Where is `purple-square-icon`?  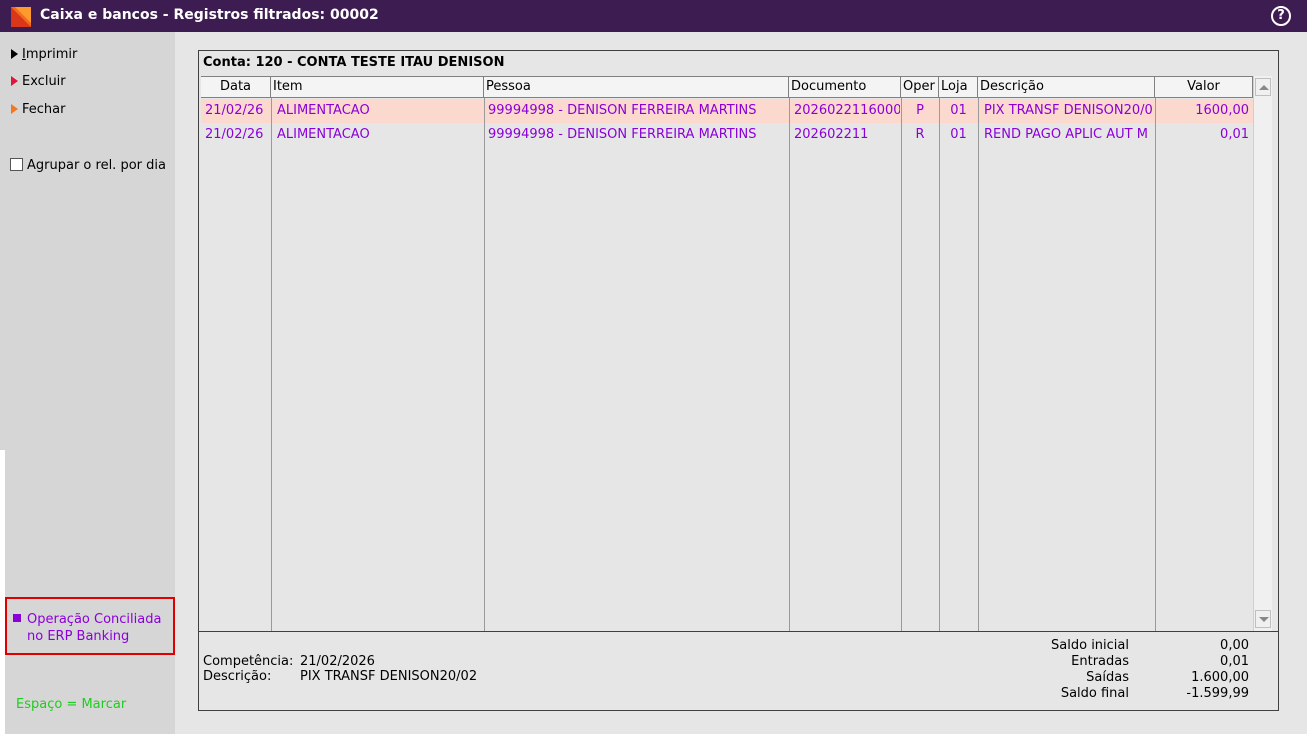 purple-square-icon is located at coordinates (17, 618).